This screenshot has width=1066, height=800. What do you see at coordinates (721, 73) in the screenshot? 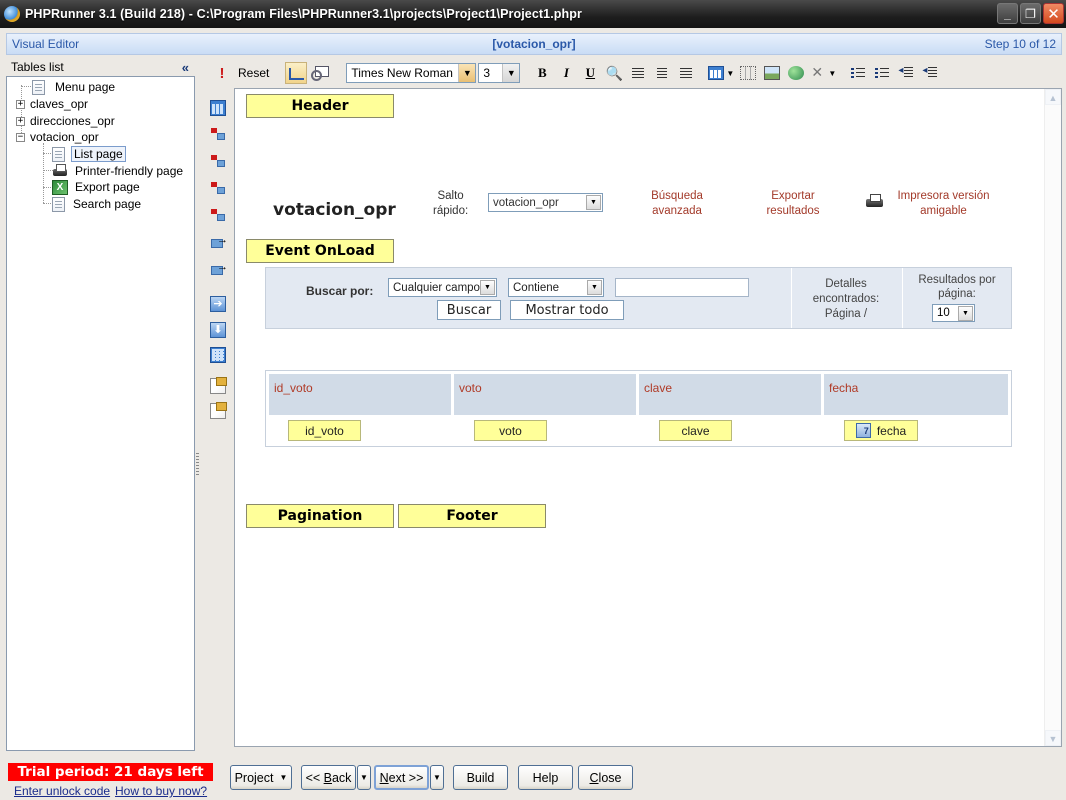
I see `insert-table-button: ▼` at bounding box center [721, 73].